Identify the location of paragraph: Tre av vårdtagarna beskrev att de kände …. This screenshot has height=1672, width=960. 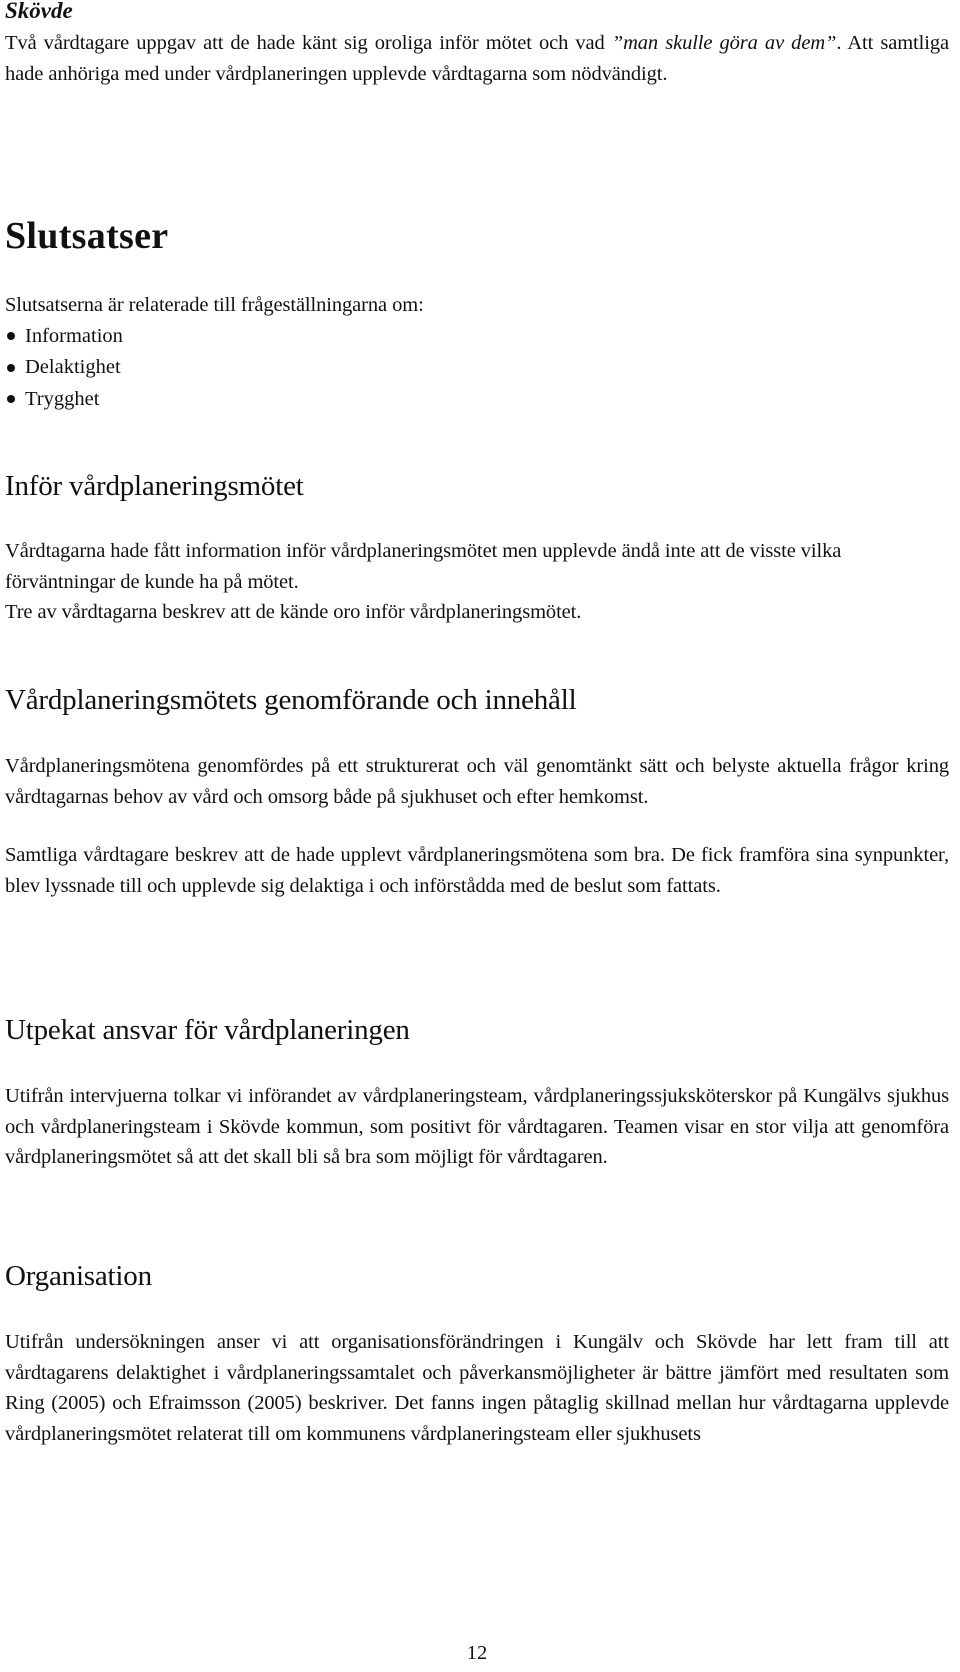
(293, 612).